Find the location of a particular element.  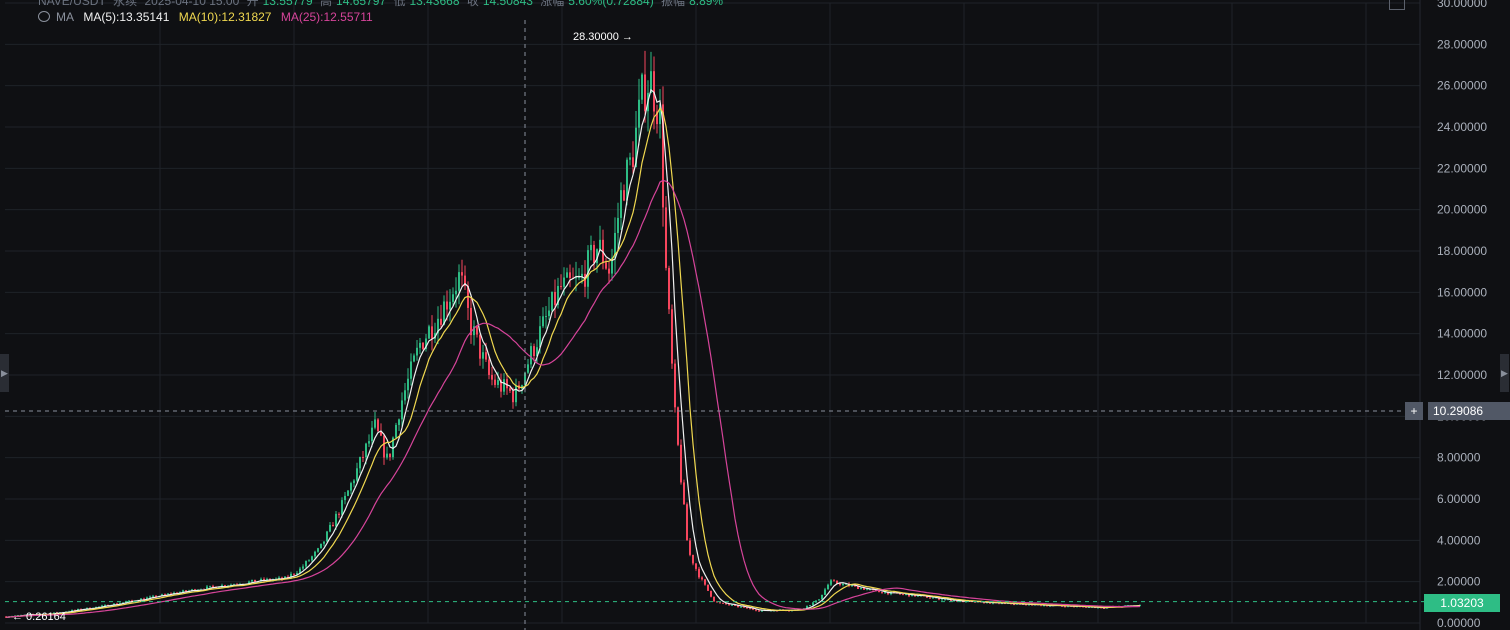

y-tick-label: 26.00000 is located at coordinates (1462, 86).